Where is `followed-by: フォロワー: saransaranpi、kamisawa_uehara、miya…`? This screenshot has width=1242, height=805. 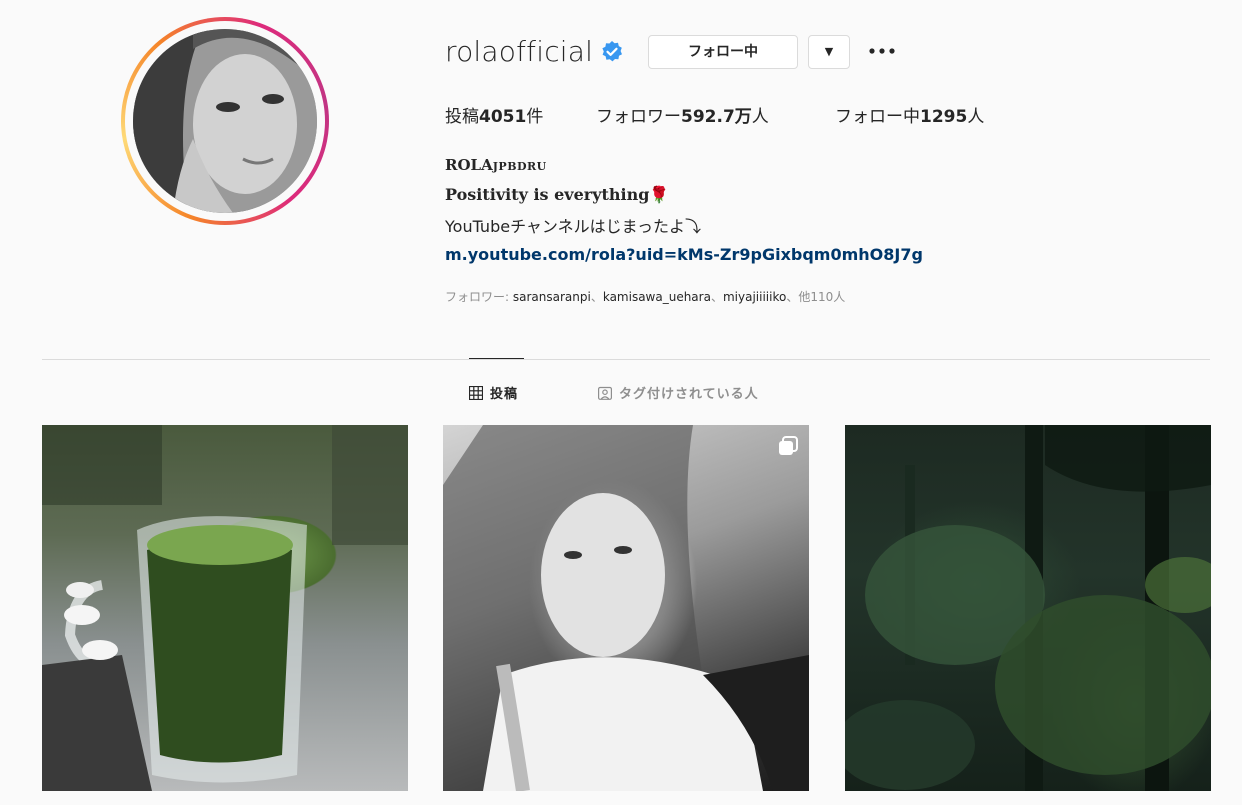 followed-by: フォロワー: saransaranpi、kamisawa_uehara、miya… is located at coordinates (645, 296).